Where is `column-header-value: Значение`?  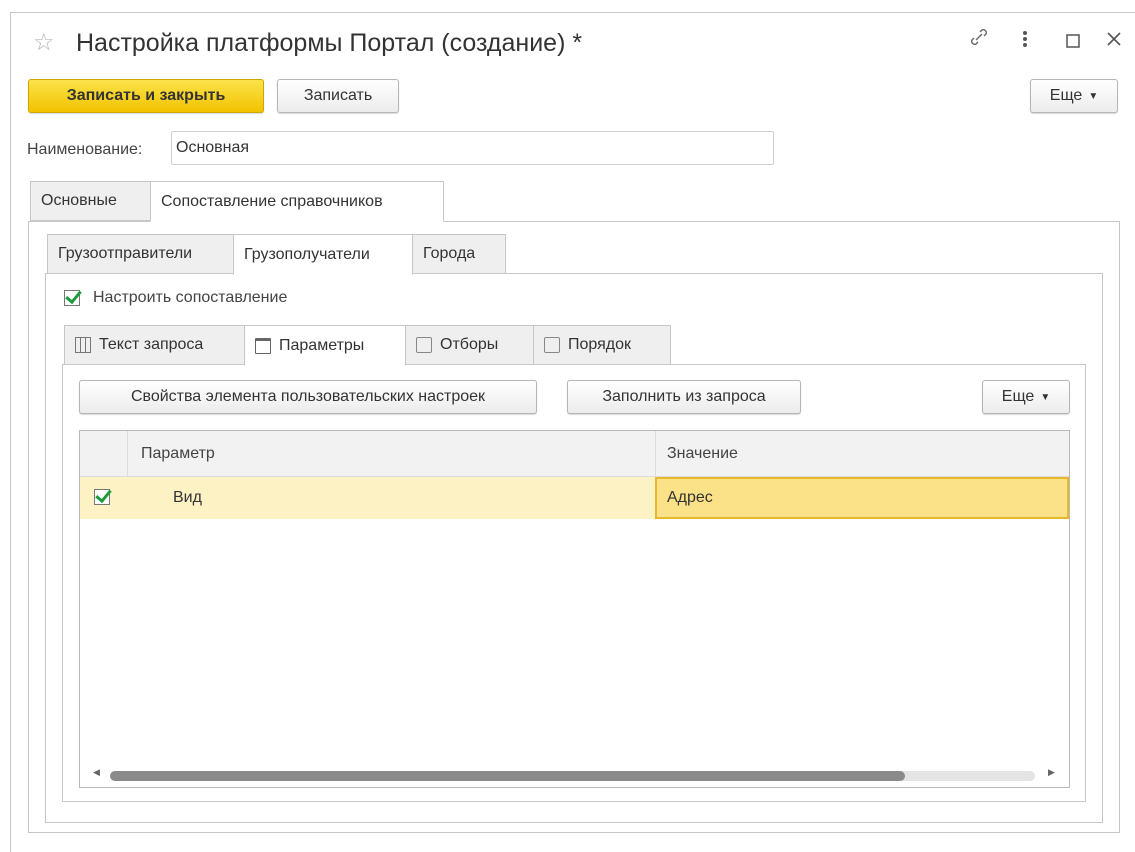 column-header-value: Значение is located at coordinates (702, 454).